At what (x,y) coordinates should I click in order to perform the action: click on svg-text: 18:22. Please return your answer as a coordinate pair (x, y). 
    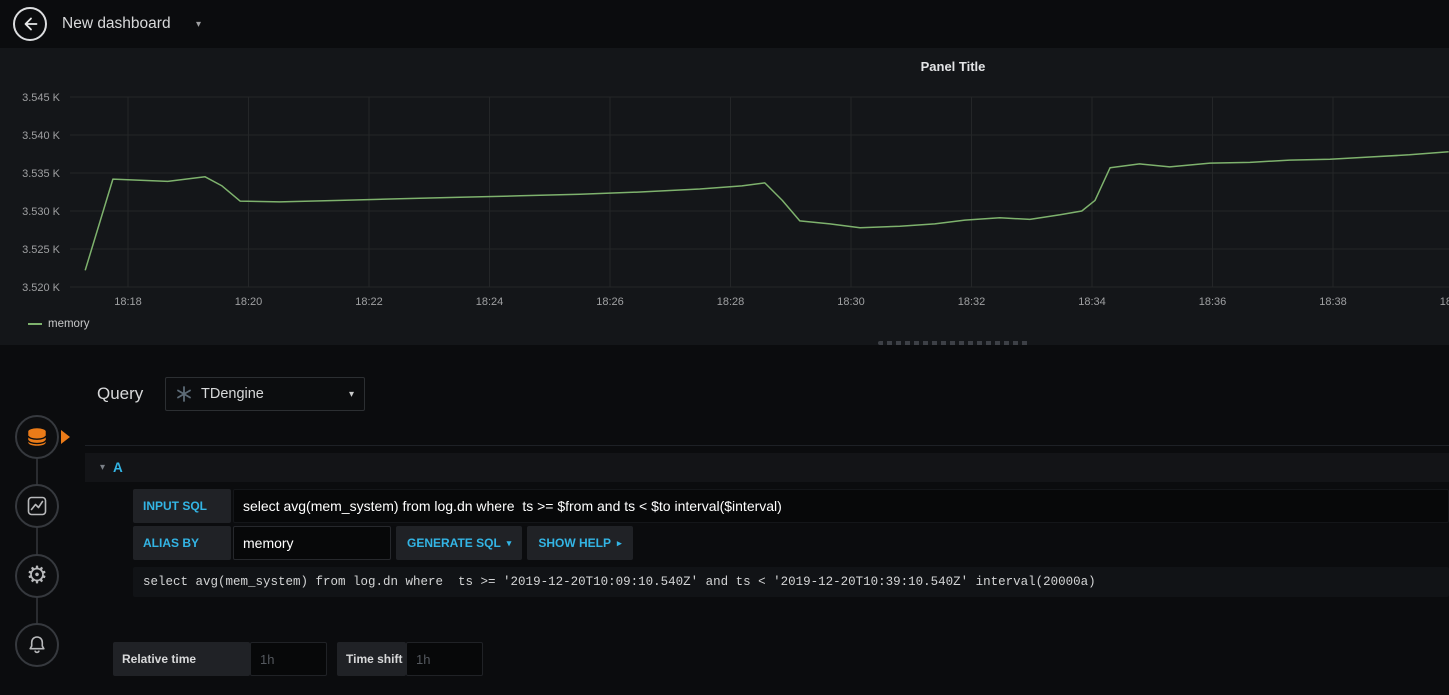
    Looking at the image, I should click on (369, 302).